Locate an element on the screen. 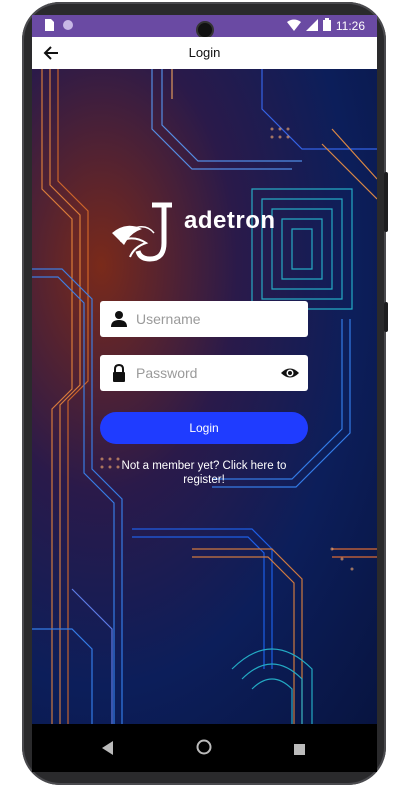 The image size is (407, 788). battery-icon is located at coordinates (326, 26).